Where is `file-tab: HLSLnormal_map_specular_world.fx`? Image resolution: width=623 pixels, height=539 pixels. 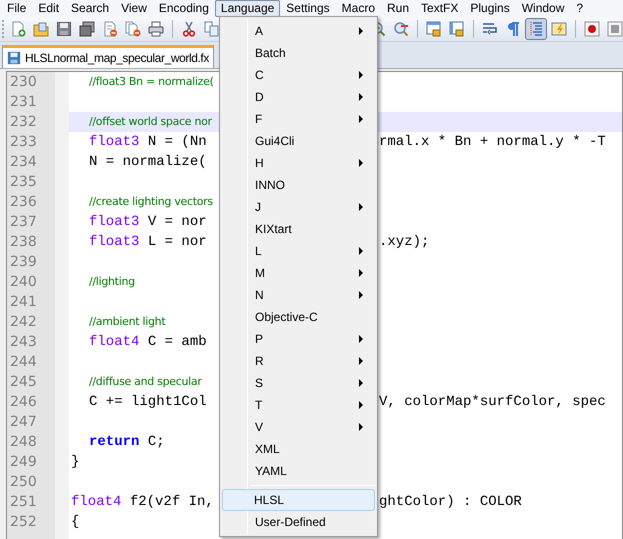 file-tab: HLSLnormal_map_specular_world.fx is located at coordinates (108, 56).